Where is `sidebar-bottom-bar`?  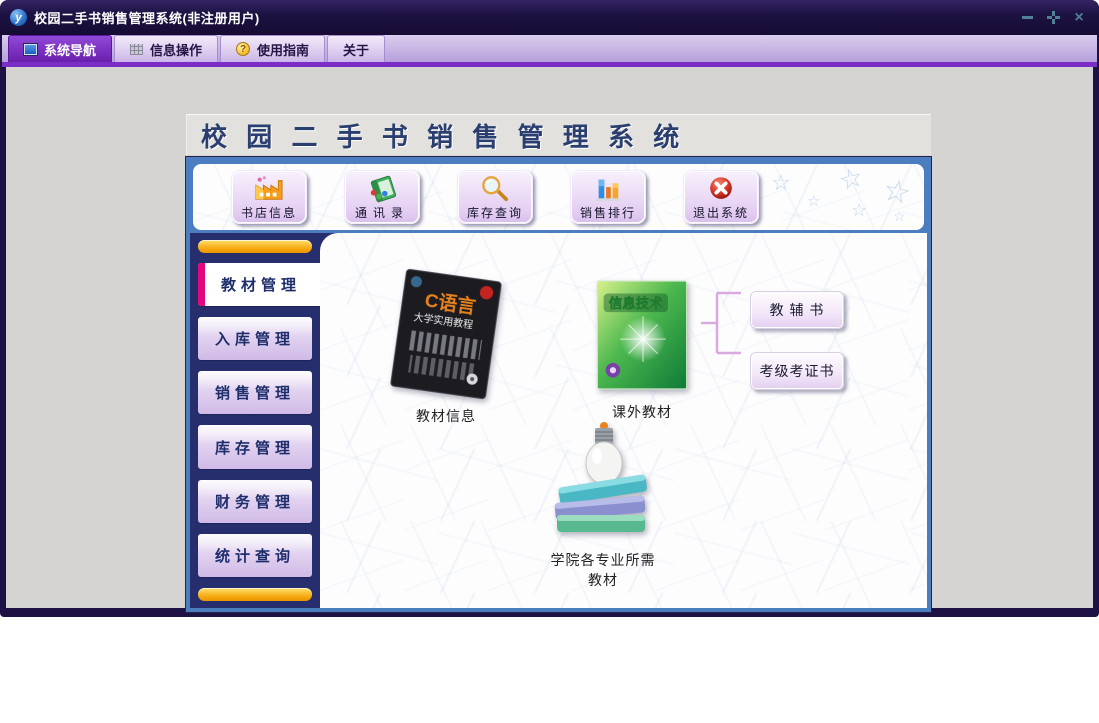
sidebar-bottom-bar is located at coordinates (255, 594).